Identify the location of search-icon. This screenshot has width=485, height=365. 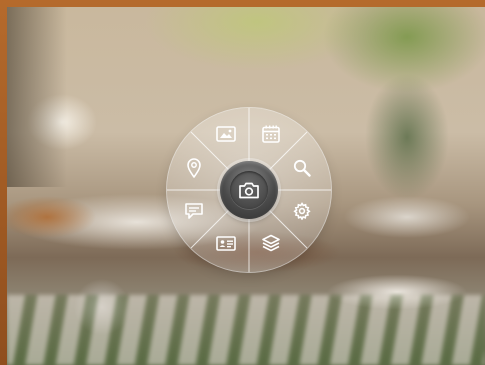
(302, 168).